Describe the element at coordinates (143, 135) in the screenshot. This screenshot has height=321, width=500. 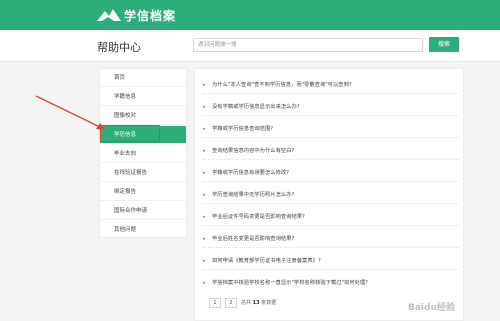
I see `sidebar-item-degree-info: 学历信息` at that location.